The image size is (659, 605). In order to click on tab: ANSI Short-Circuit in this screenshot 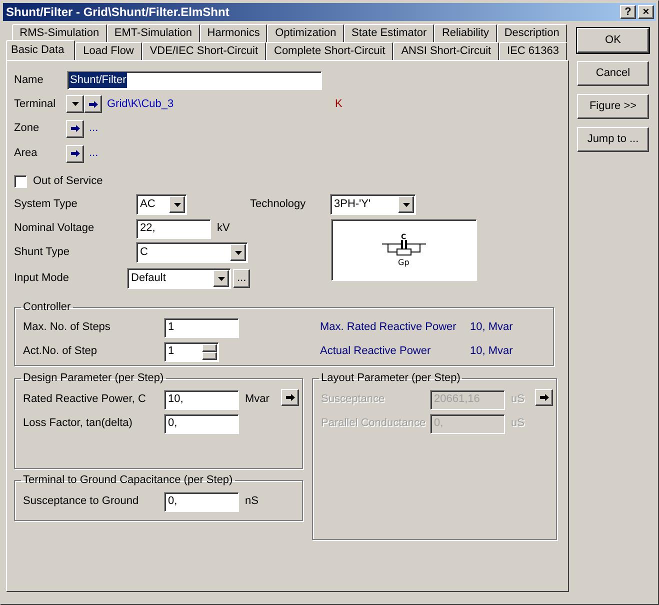, I will do `click(446, 51)`.